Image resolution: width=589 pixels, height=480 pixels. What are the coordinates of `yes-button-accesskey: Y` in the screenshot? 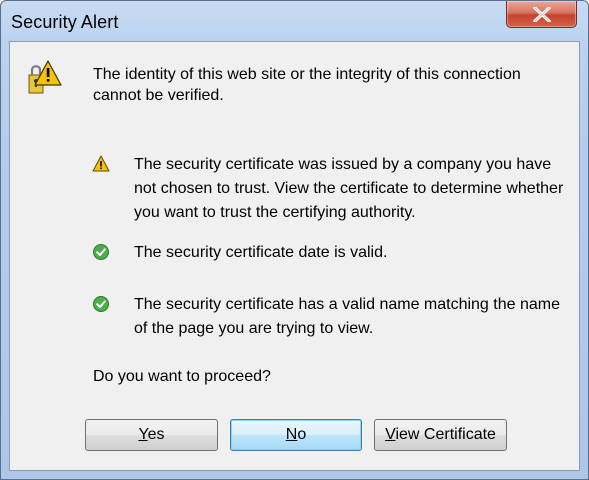 It's located at (143, 434).